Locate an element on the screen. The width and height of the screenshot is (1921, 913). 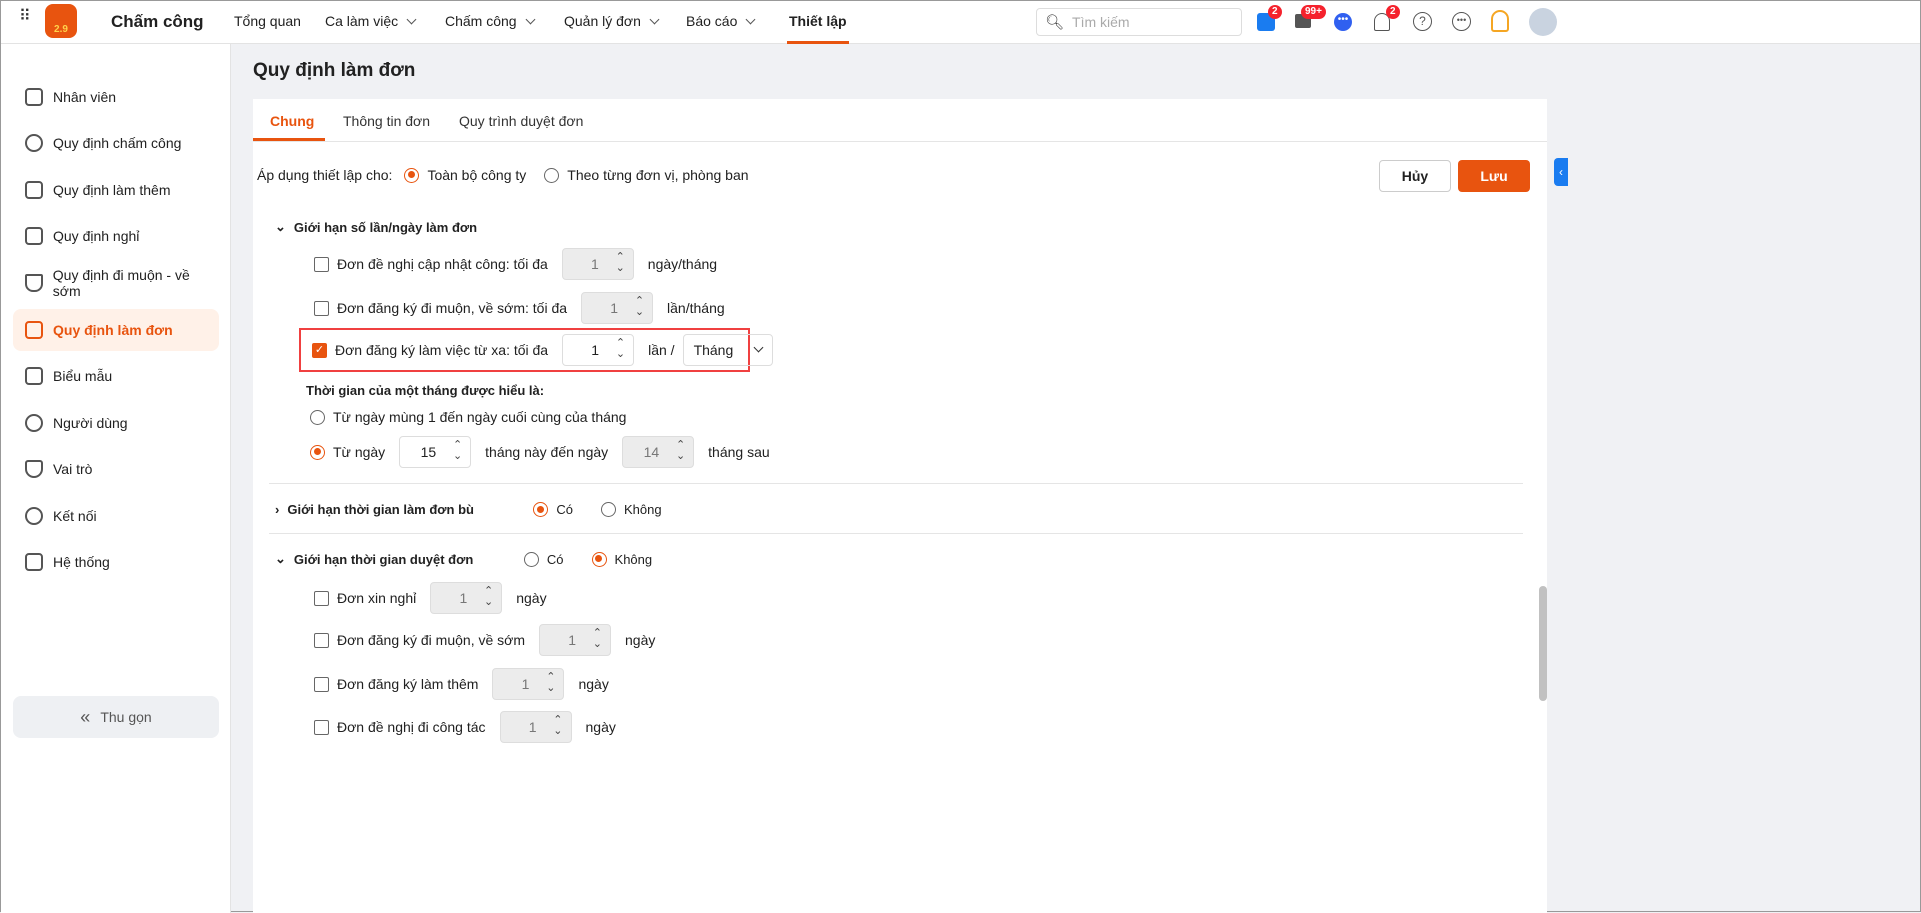
avatar is located at coordinates (1543, 22).